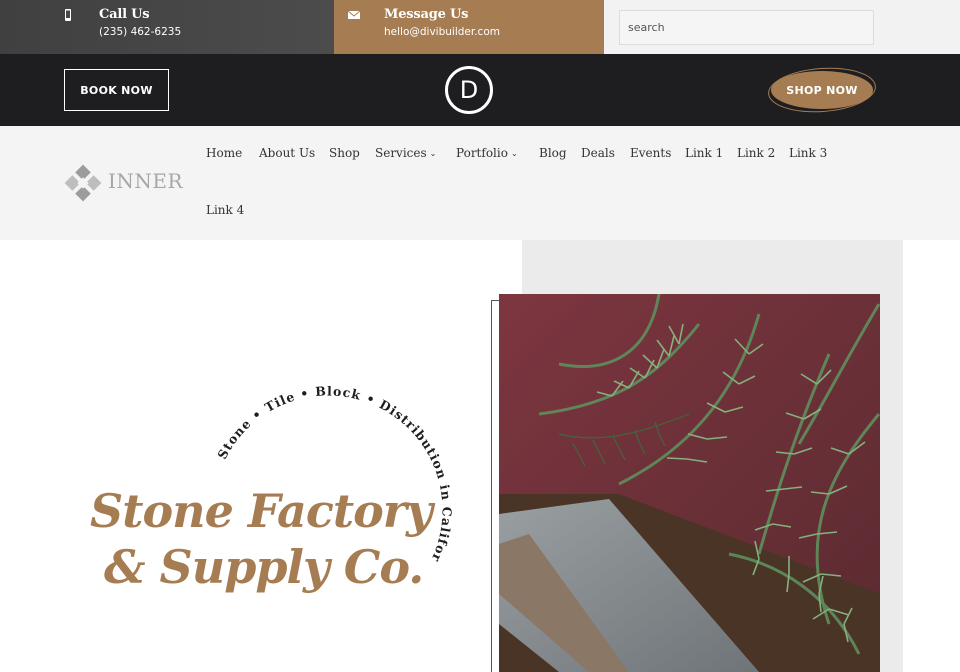 The image size is (960, 672). What do you see at coordinates (145, 181) in the screenshot?
I see `brand-name: INNER` at bounding box center [145, 181].